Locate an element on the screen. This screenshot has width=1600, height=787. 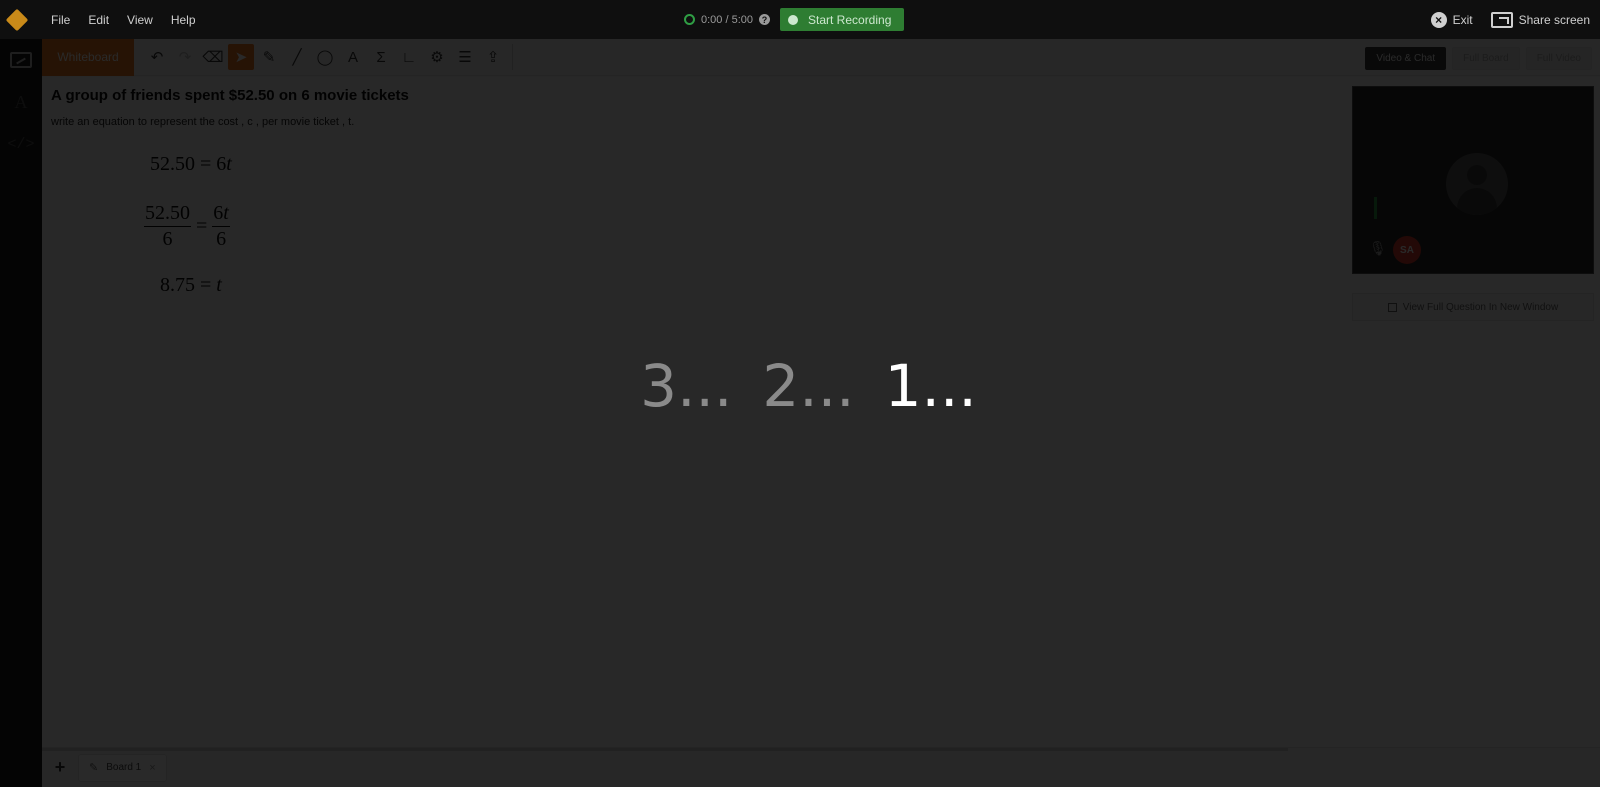
share-screen-label: Share screen is located at coordinates (1554, 19).